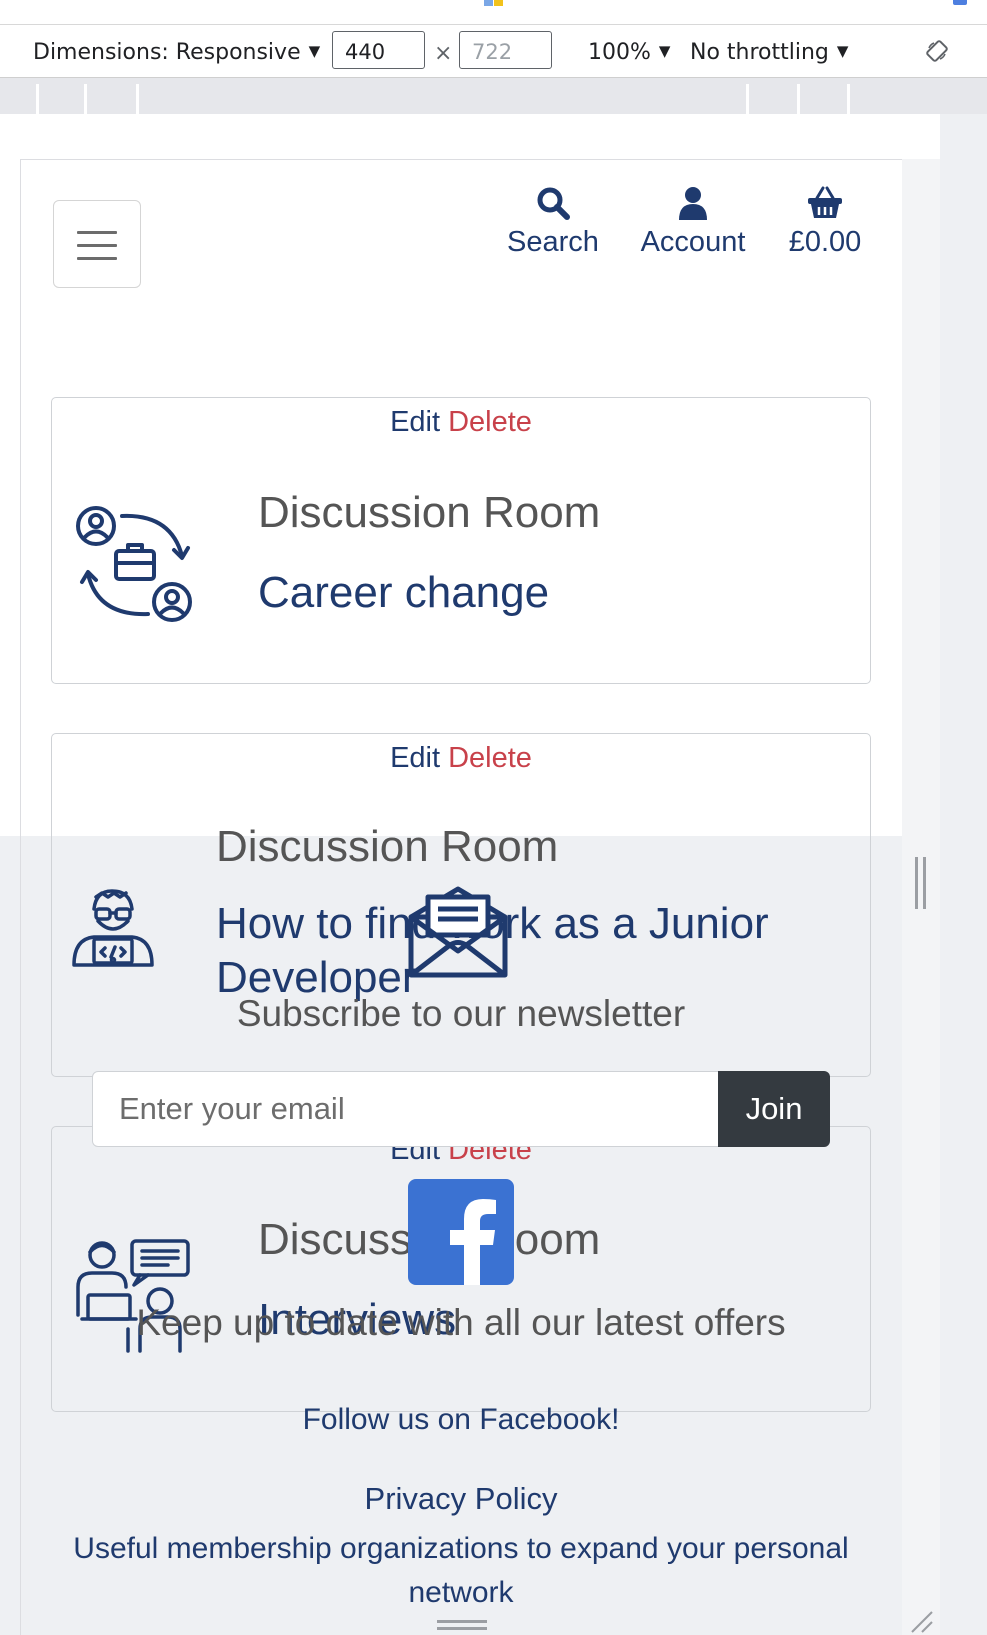 This screenshot has height=1635, width=987. What do you see at coordinates (493, 12) in the screenshot?
I see `browser-top-strip` at bounding box center [493, 12].